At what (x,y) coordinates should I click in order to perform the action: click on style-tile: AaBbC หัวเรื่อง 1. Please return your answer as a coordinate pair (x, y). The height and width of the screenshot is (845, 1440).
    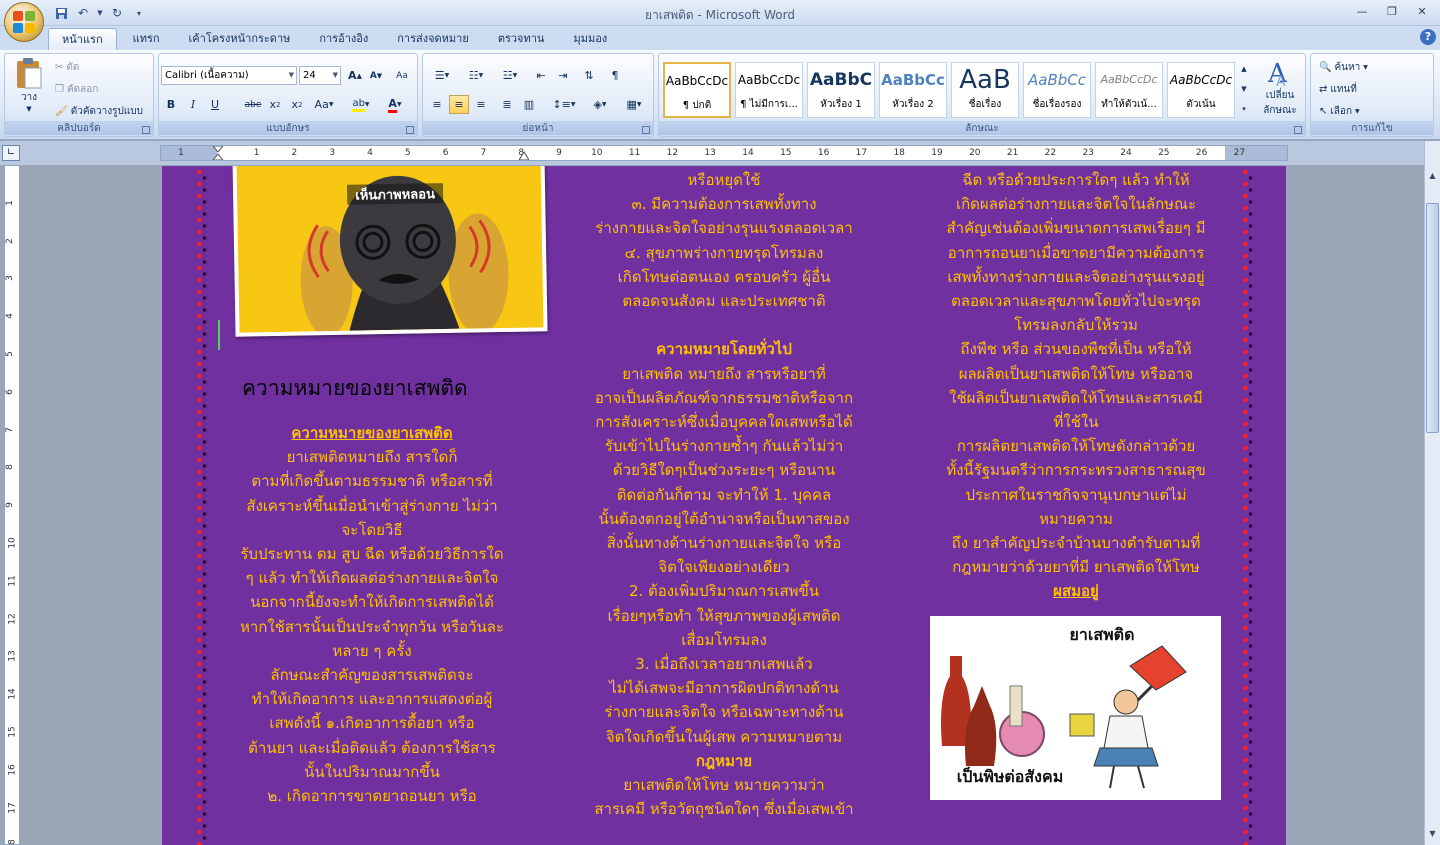
    Looking at the image, I should click on (841, 90).